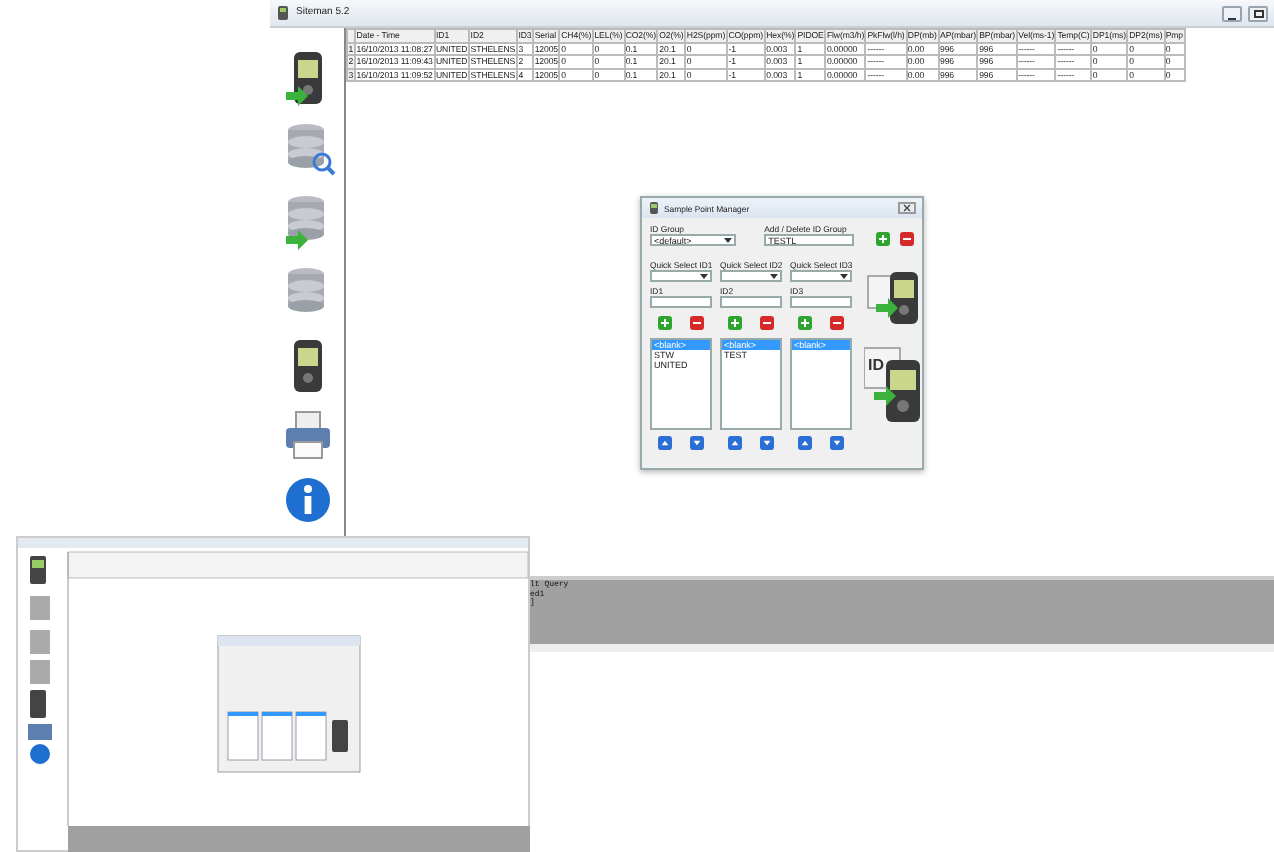  What do you see at coordinates (1232, 17) in the screenshot?
I see `minimize-icon` at bounding box center [1232, 17].